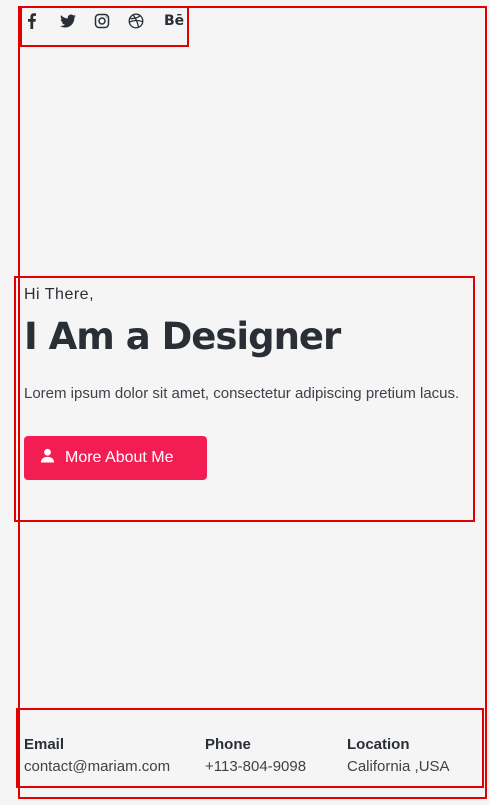 The image size is (490, 805). I want to click on phone-label: Phone, so click(228, 744).